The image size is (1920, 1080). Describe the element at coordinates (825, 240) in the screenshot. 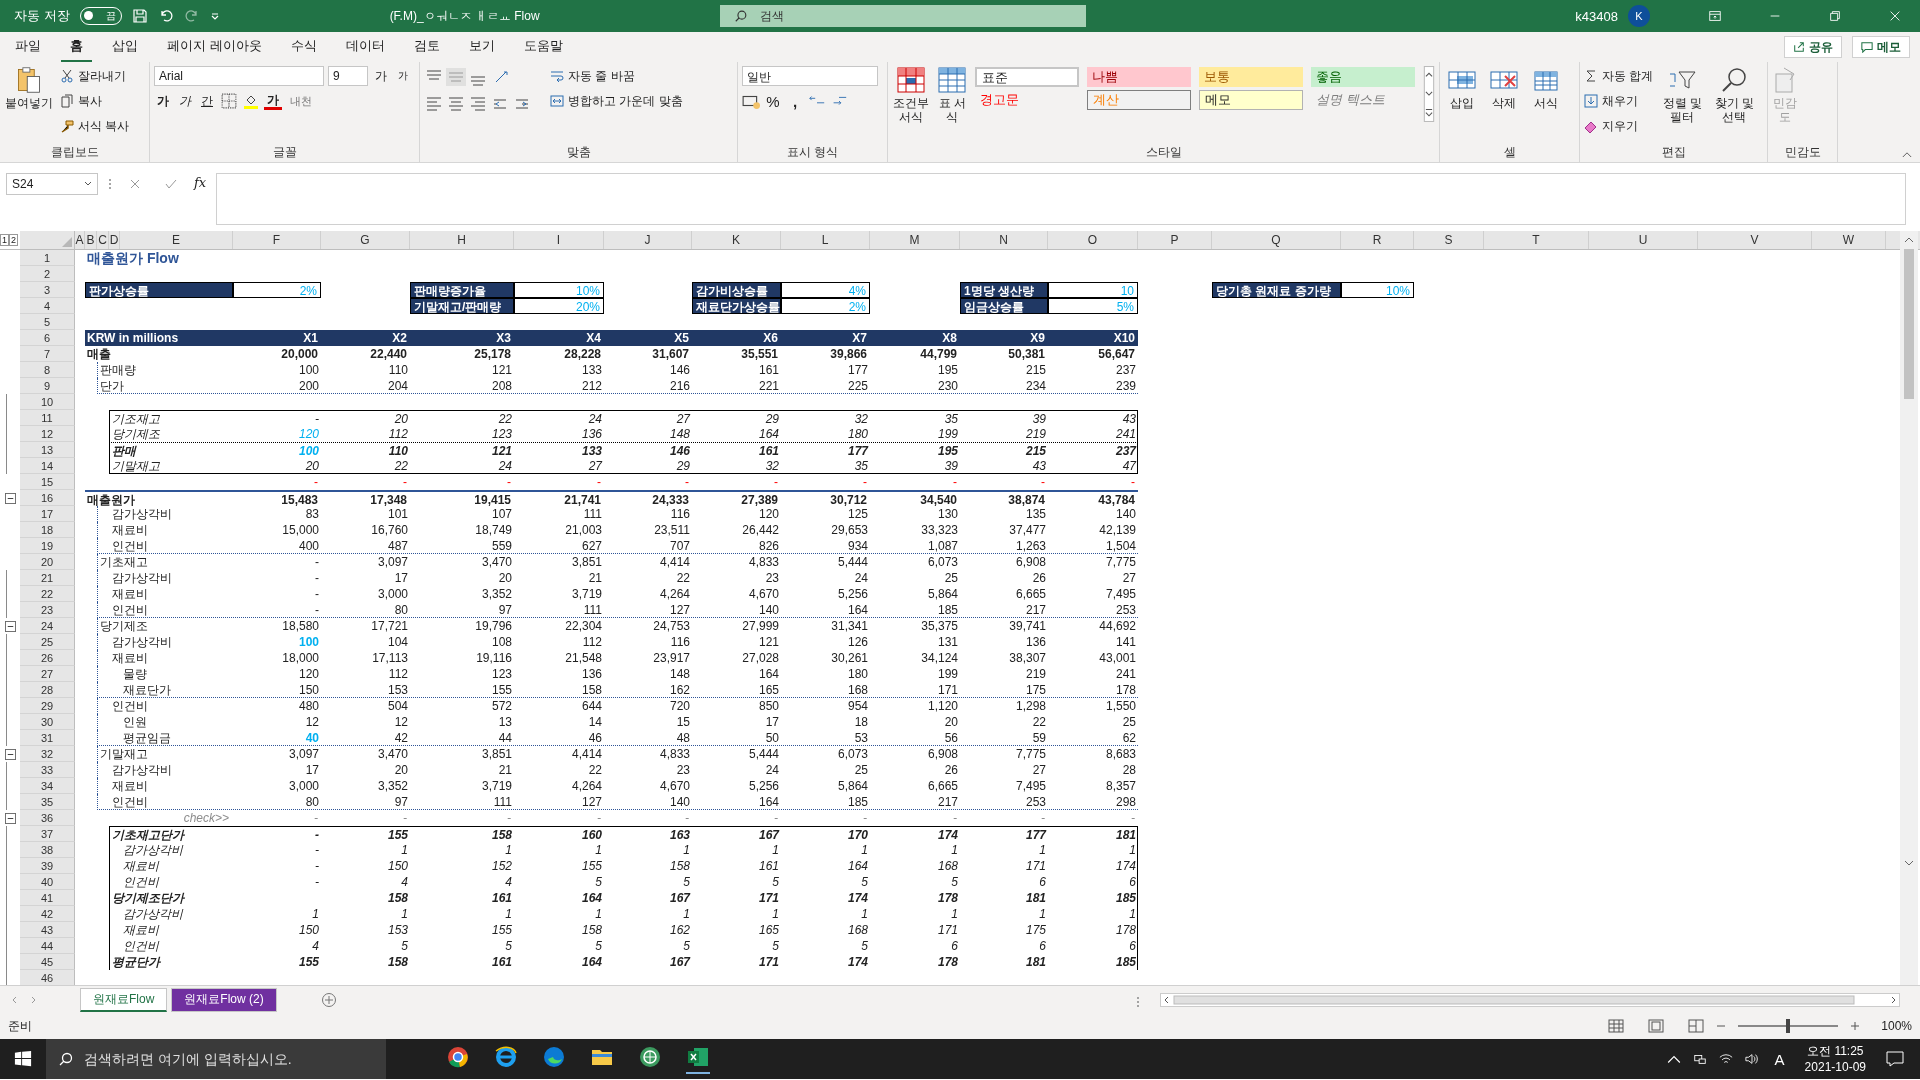

I see `column-header: L` at that location.